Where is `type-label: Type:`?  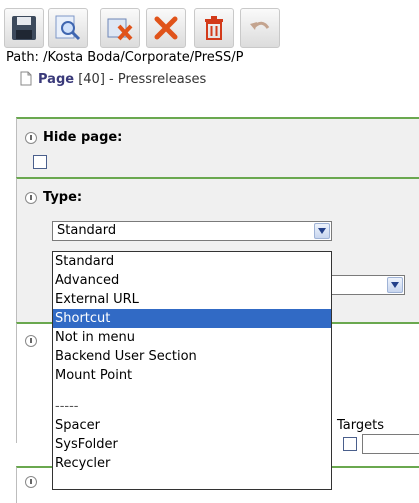
type-label: Type: is located at coordinates (63, 197).